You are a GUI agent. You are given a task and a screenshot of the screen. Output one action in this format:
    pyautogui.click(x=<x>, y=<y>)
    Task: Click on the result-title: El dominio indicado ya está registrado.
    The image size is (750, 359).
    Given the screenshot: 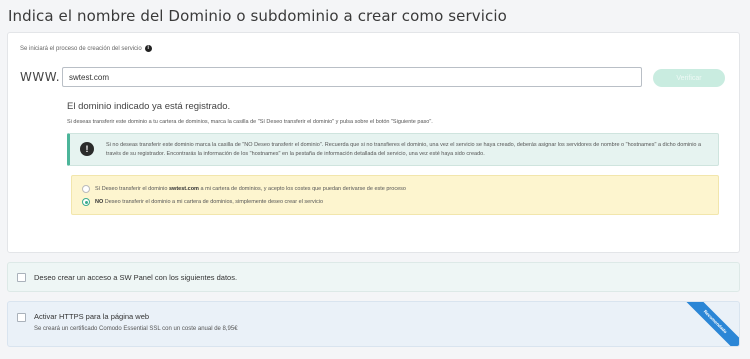 What is the action you would take?
    pyautogui.click(x=149, y=106)
    